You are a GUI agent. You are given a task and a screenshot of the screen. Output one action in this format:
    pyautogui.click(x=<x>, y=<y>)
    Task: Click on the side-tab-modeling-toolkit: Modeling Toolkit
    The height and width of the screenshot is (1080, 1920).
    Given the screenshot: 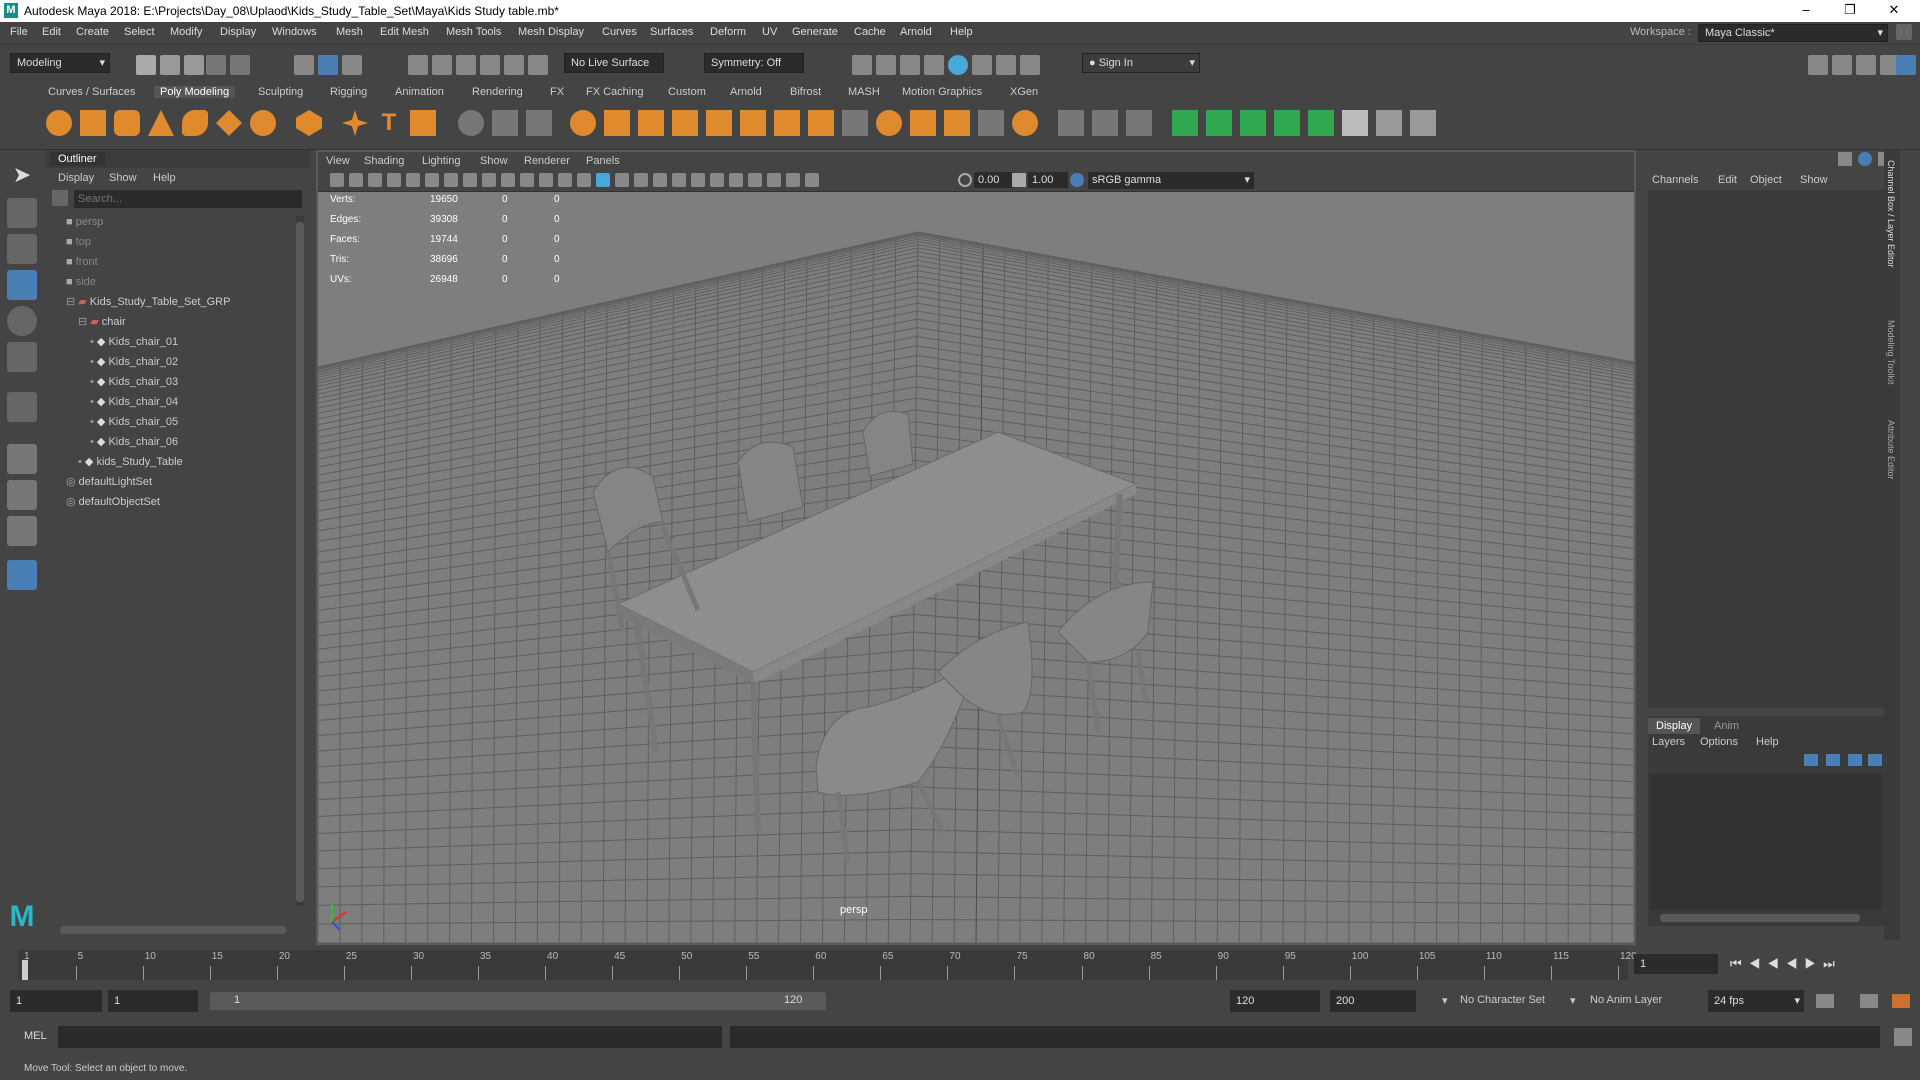 What is the action you would take?
    pyautogui.click(x=1891, y=352)
    